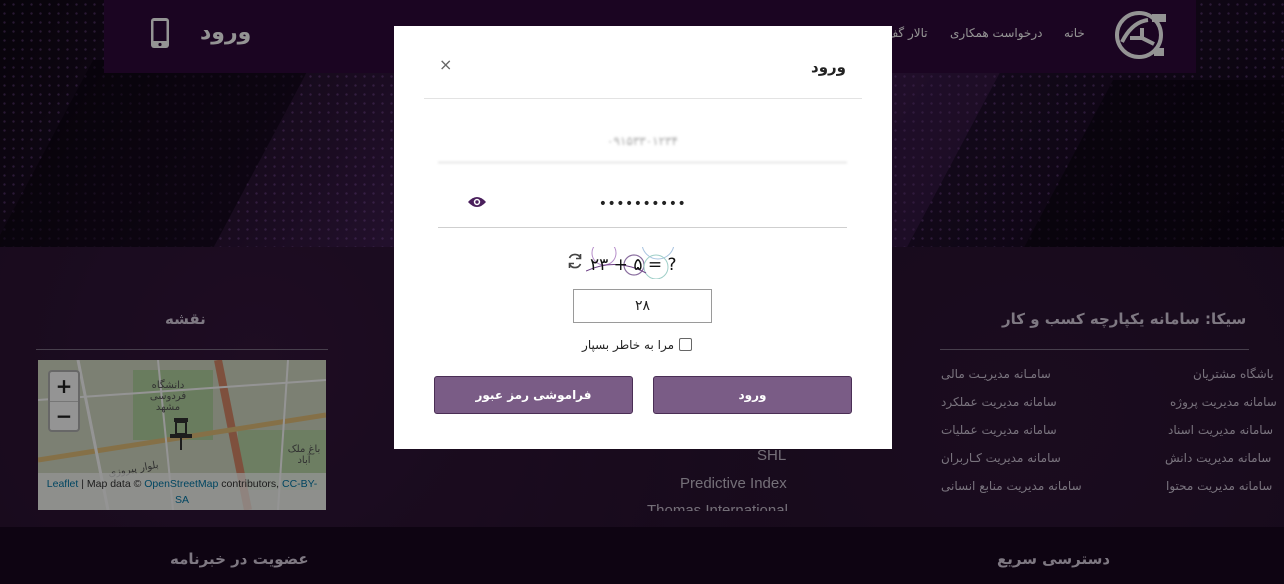 This screenshot has height=584, width=1284. I want to click on remember-me-checkbox, so click(685, 344).